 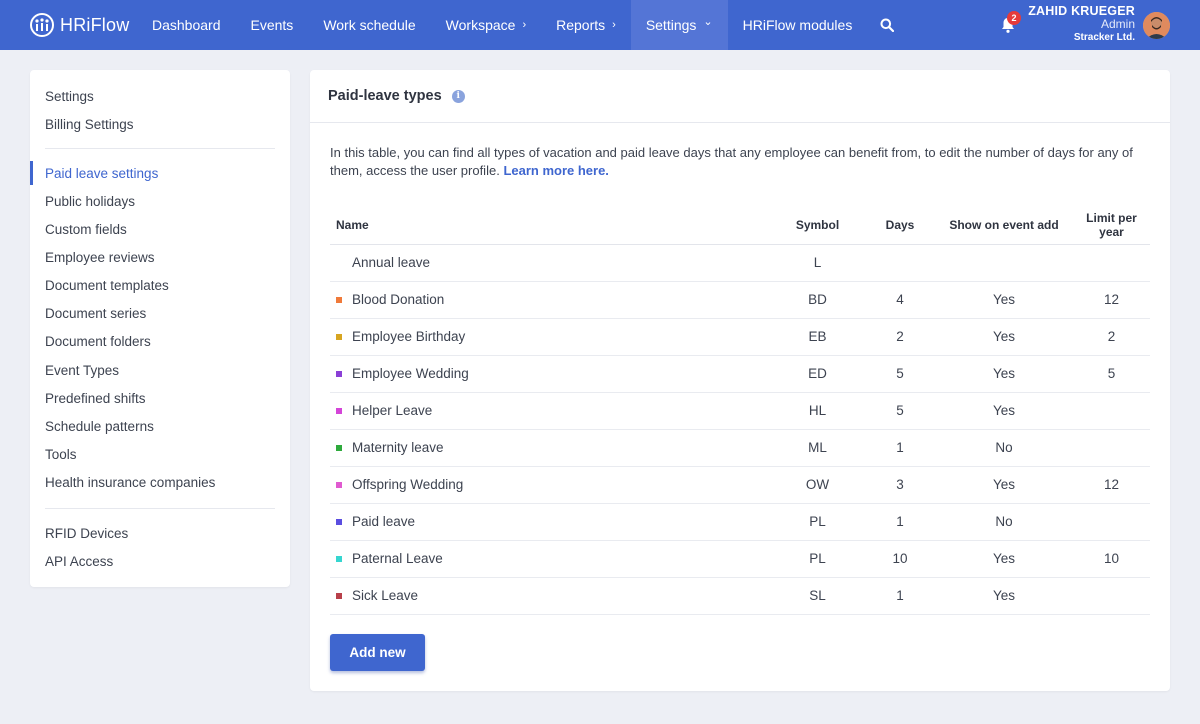 I want to click on leave-days: 1, so click(x=900, y=448).